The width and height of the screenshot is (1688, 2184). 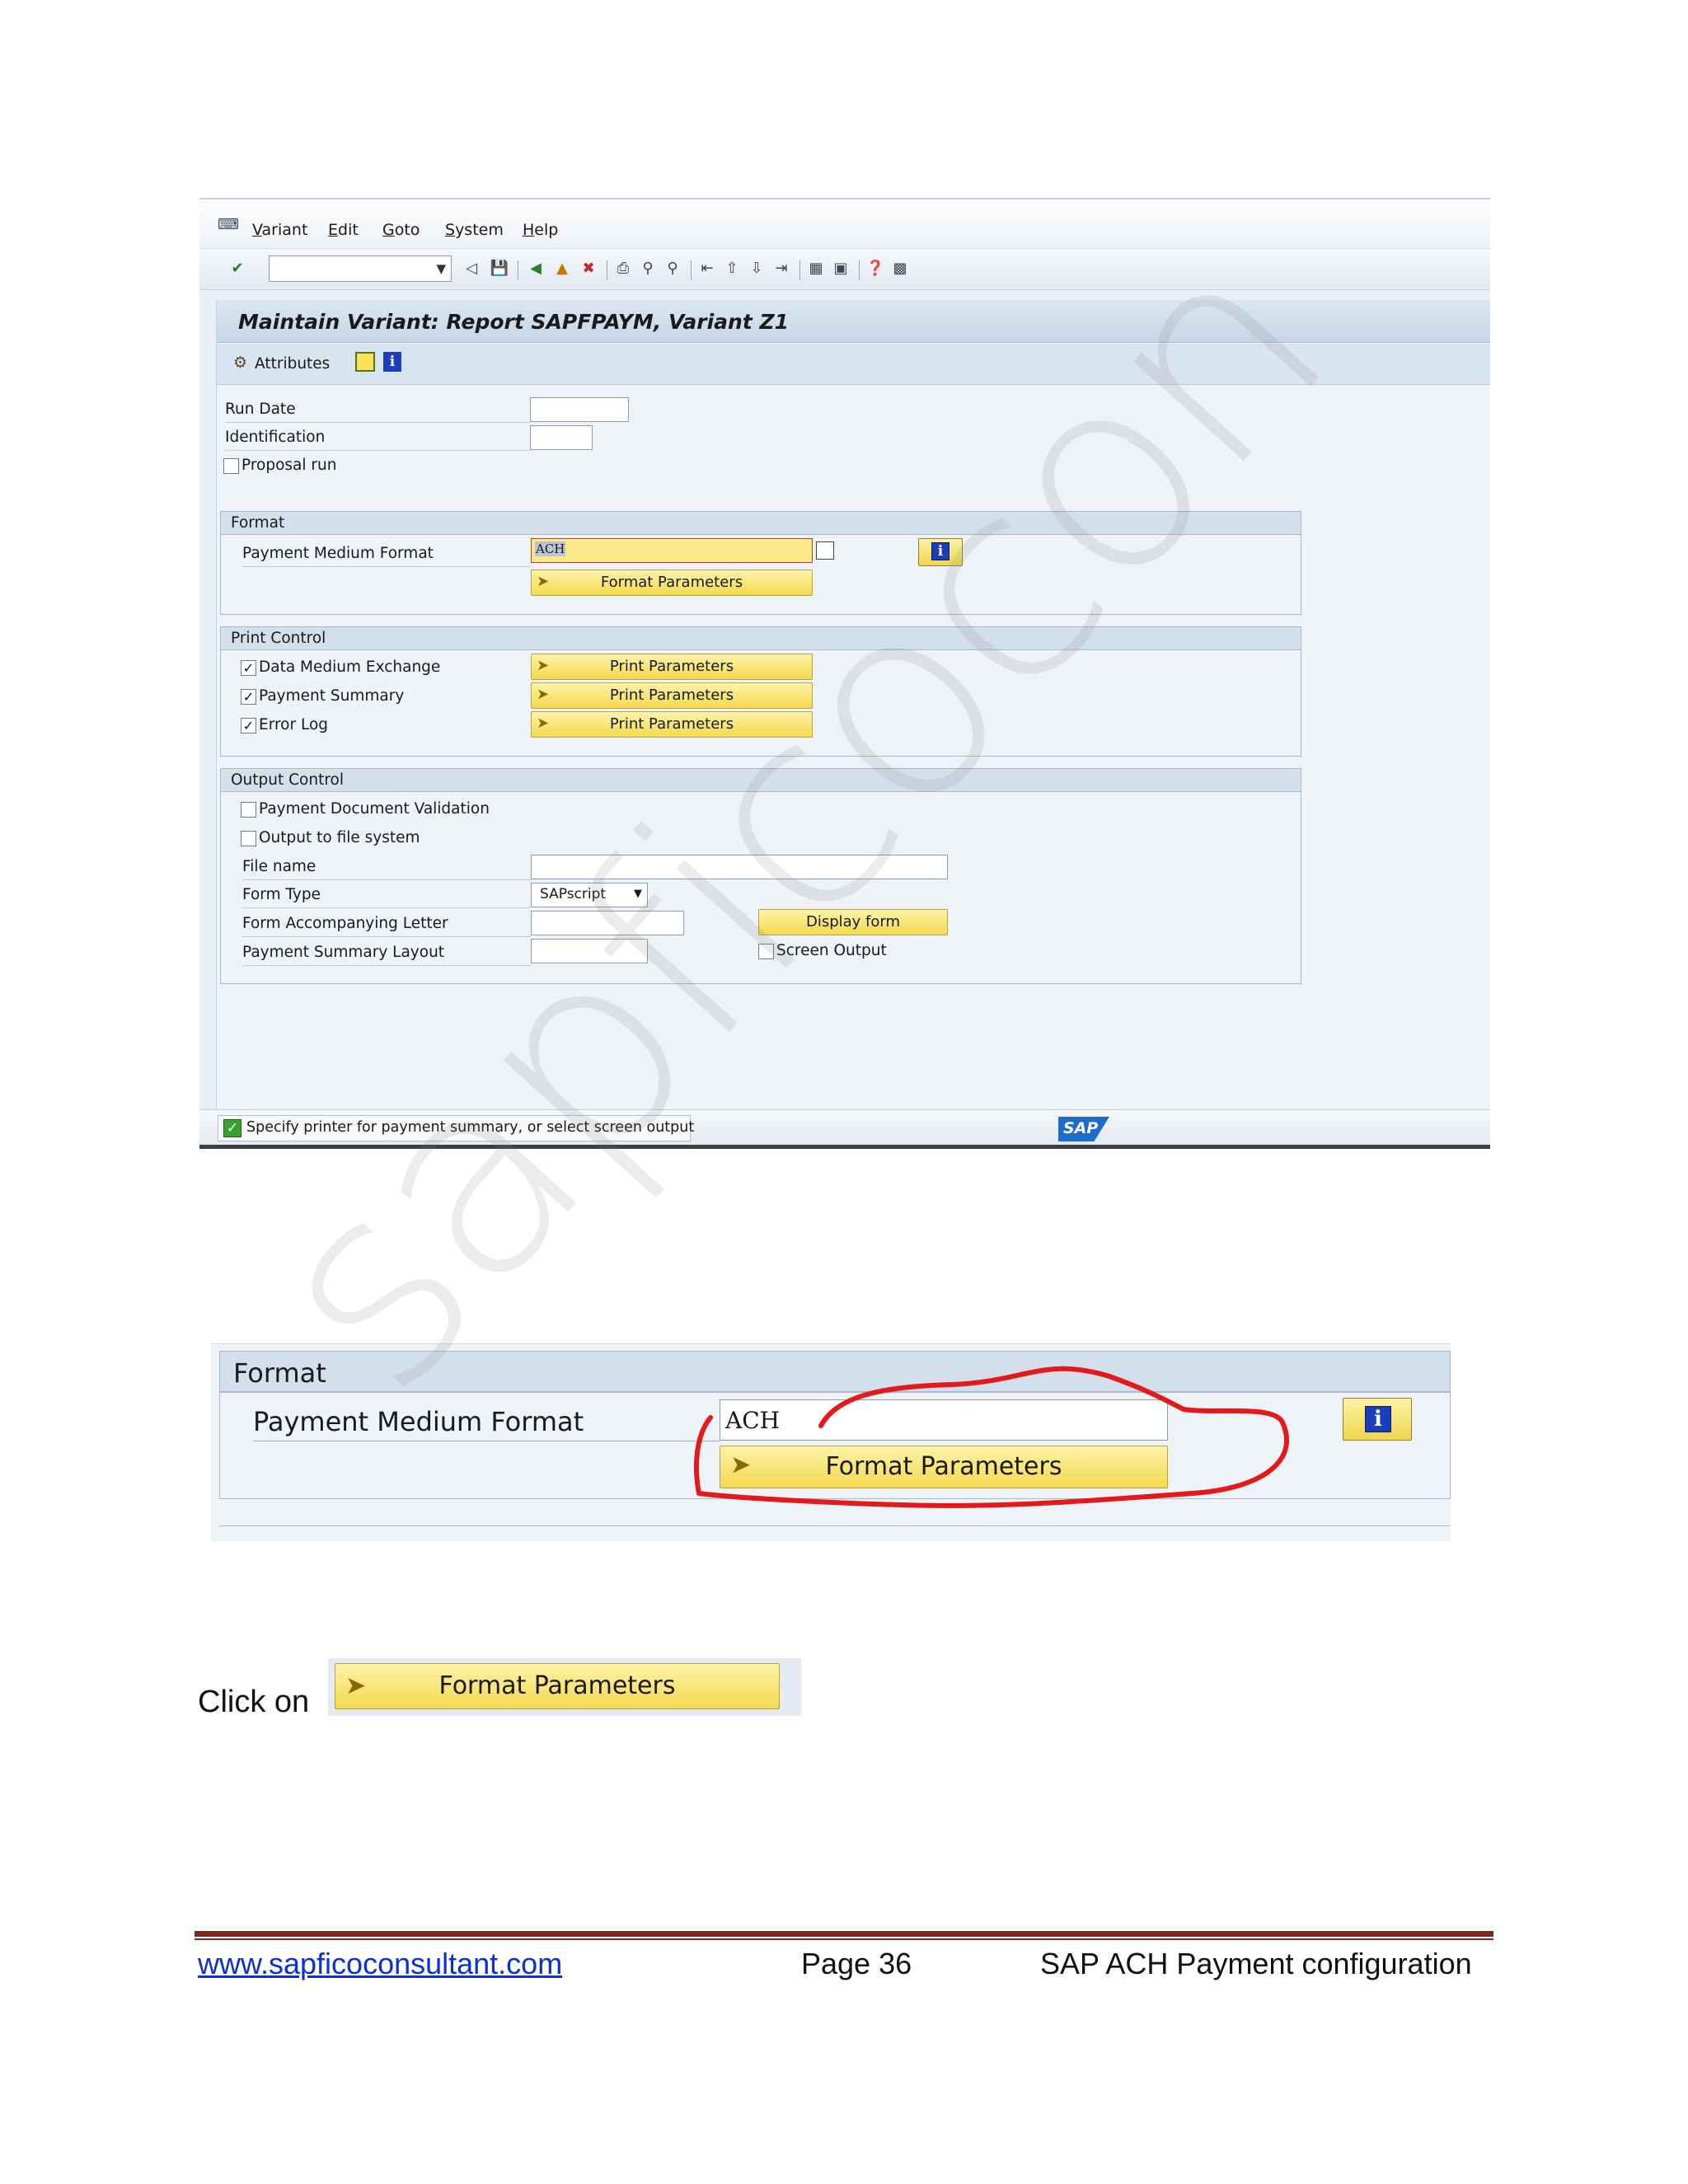 What do you see at coordinates (900, 269) in the screenshot?
I see `layout-icon: ▩` at bounding box center [900, 269].